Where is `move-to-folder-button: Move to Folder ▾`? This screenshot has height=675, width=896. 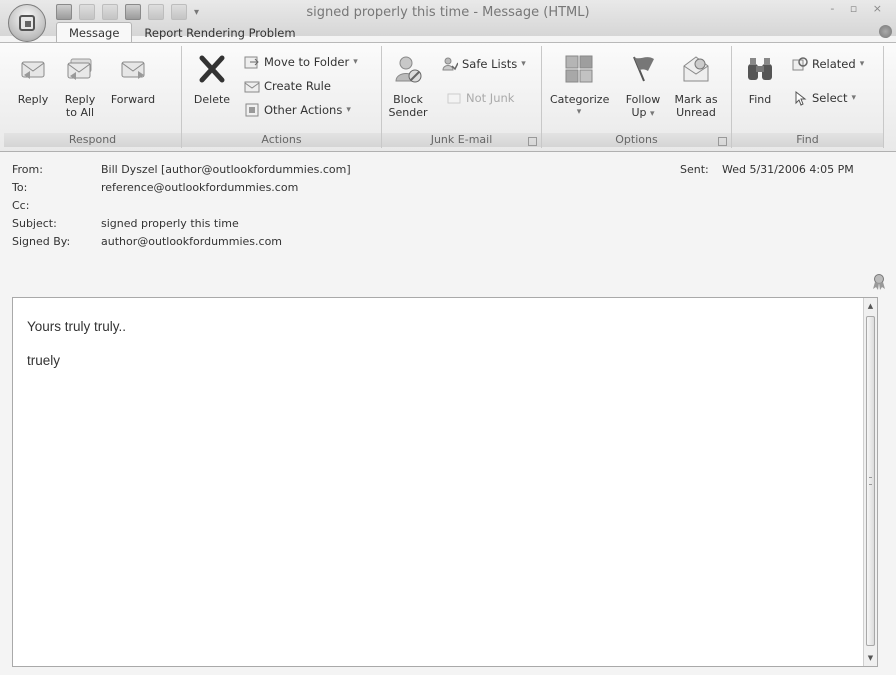 move-to-folder-button: Move to Folder ▾ is located at coordinates (301, 62).